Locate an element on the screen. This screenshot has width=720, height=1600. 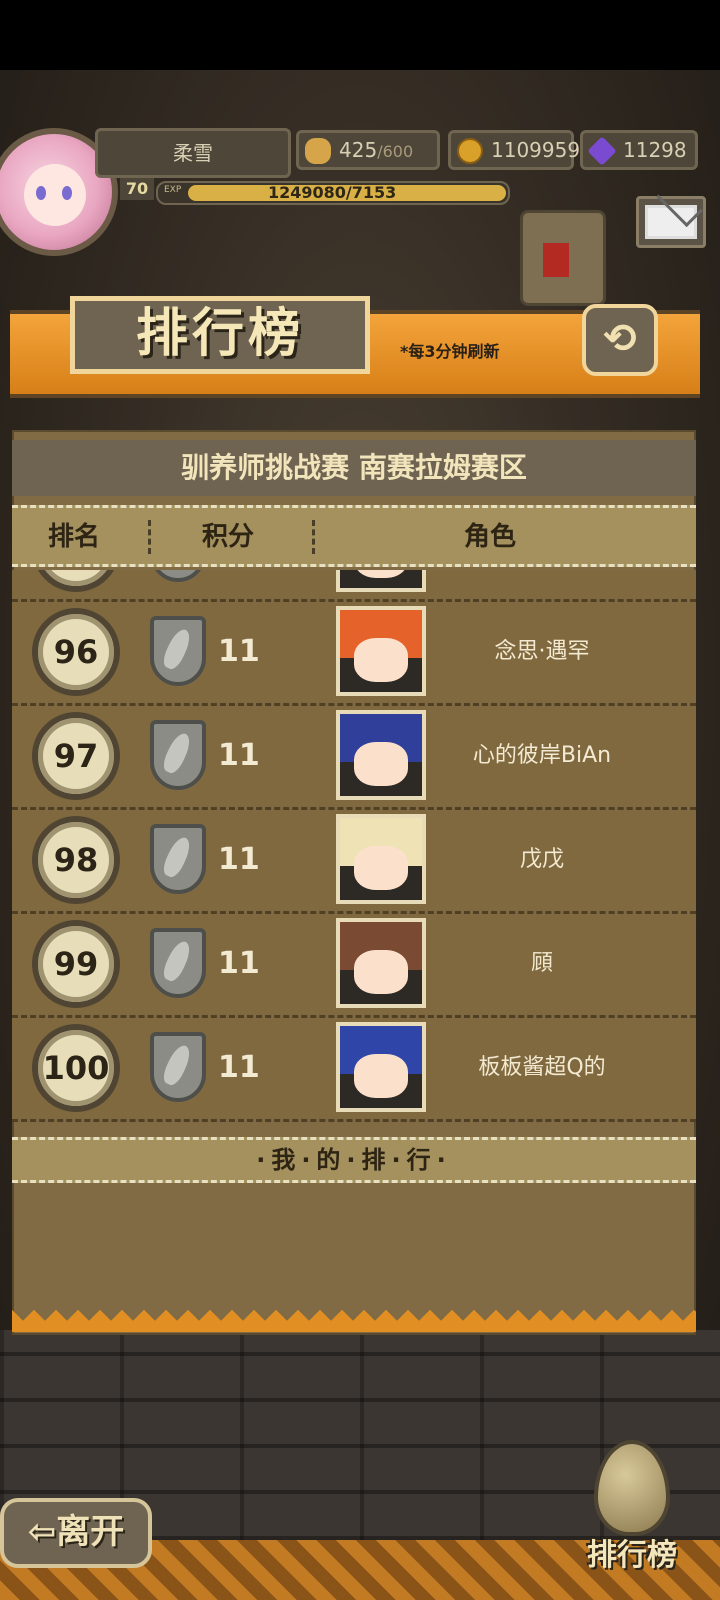
row-player-name: 戊戊 is located at coordinates (541, 859).